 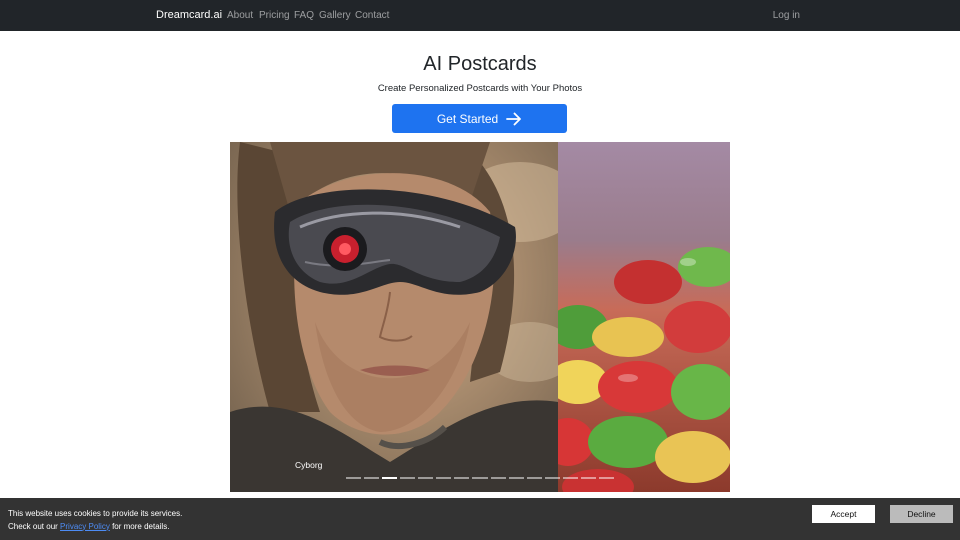 What do you see at coordinates (786, 15) in the screenshot?
I see `login-link: Log in` at bounding box center [786, 15].